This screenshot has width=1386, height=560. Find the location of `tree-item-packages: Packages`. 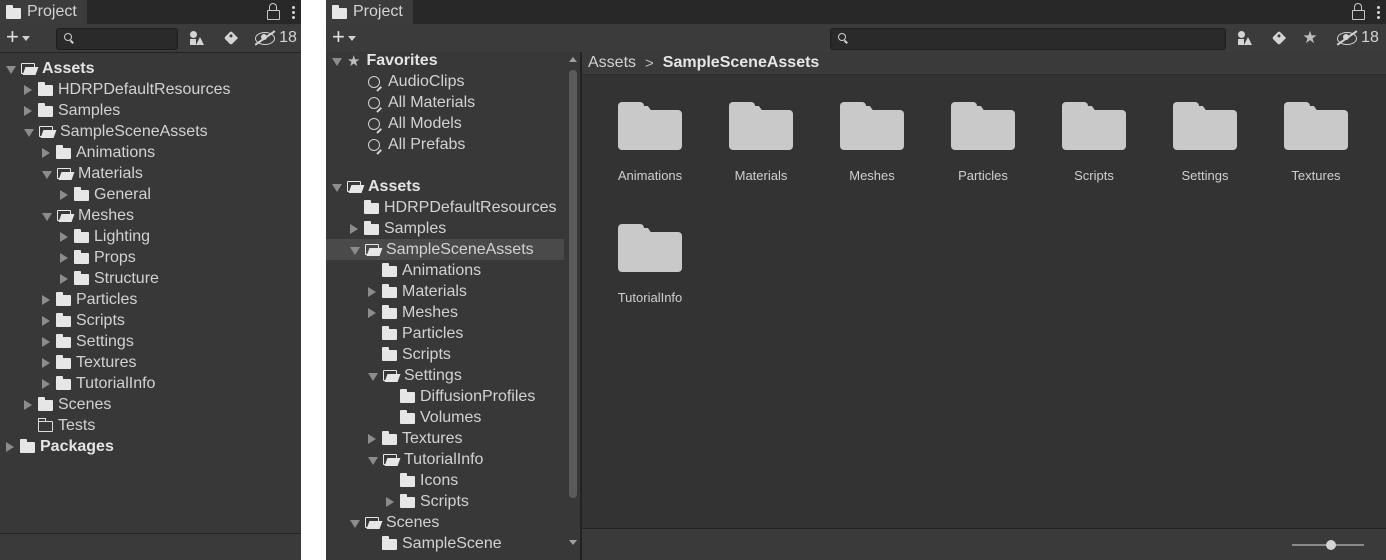

tree-item-packages: Packages is located at coordinates (150, 446).